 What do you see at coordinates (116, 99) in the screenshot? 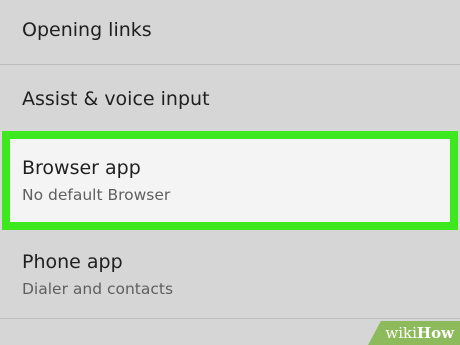
I see `settings-item-title: Assist & voice input` at bounding box center [116, 99].